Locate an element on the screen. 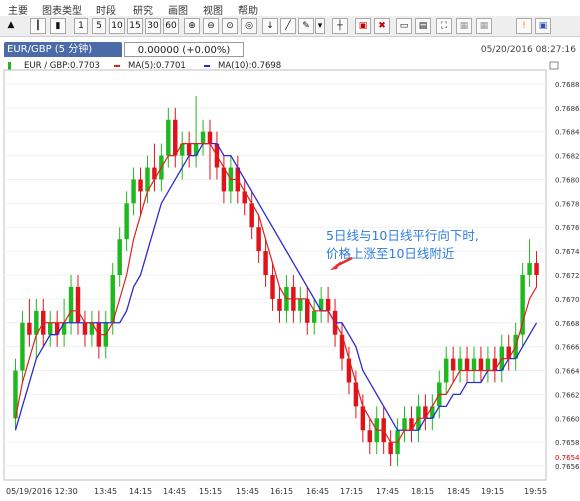  annotation-line-2: 价格上涨至10日线附近 is located at coordinates (390, 253).